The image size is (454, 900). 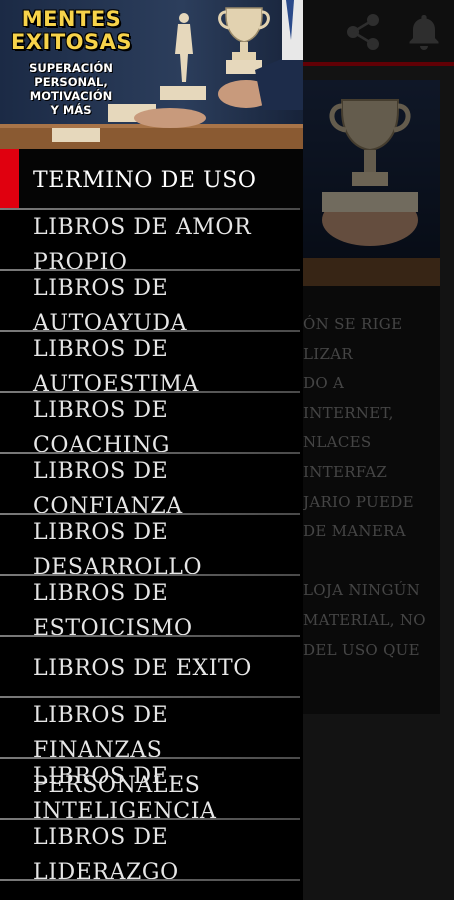 What do you see at coordinates (151, 364) in the screenshot?
I see `menu-item-autoestima: LIBROS DE AUTOESTIMA` at bounding box center [151, 364].